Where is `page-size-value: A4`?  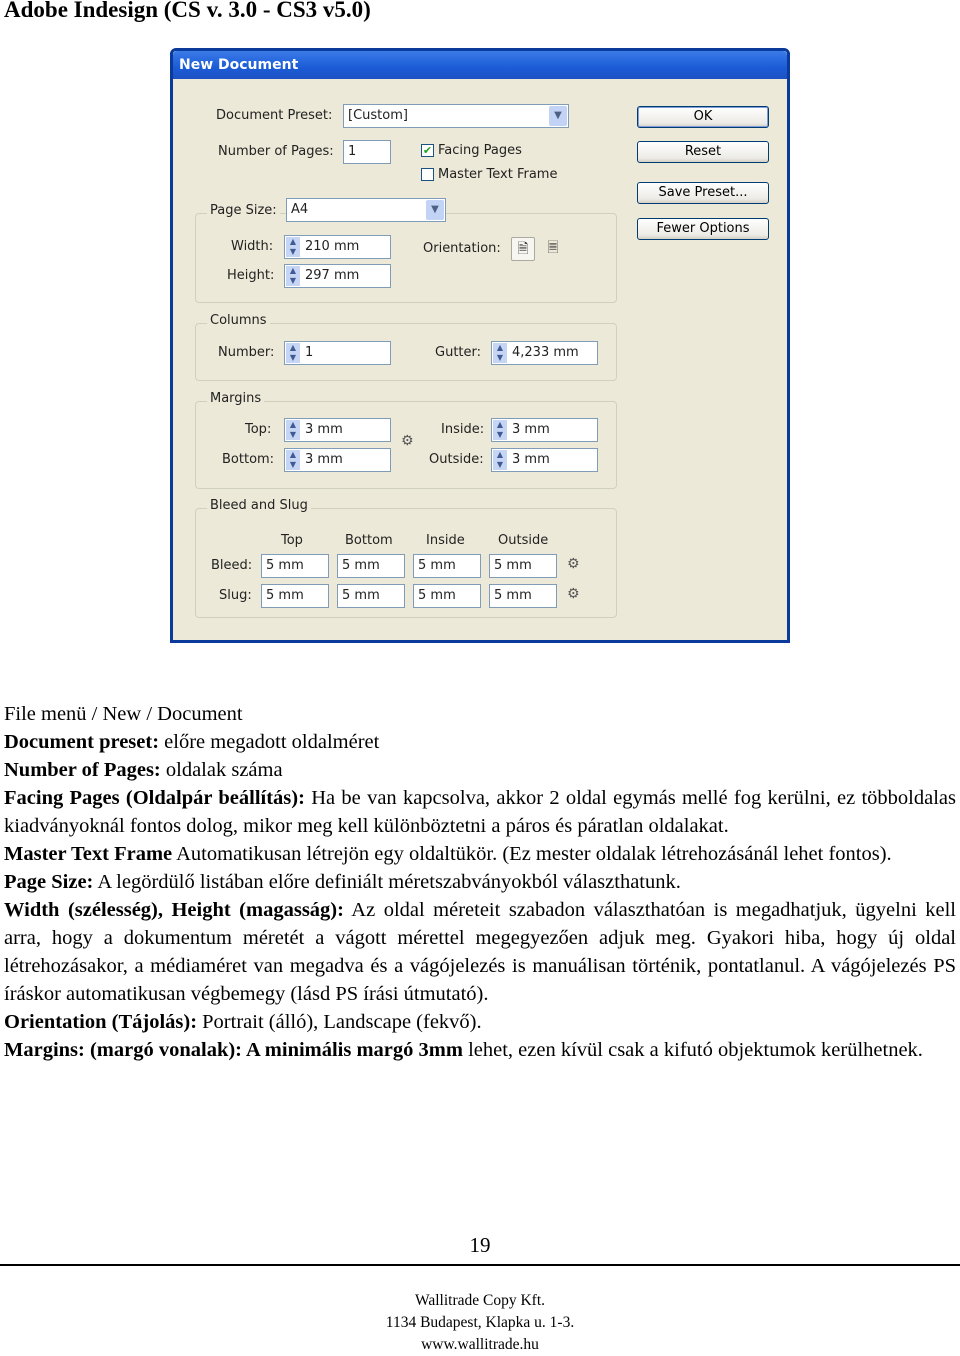 page-size-value: A4 is located at coordinates (300, 209).